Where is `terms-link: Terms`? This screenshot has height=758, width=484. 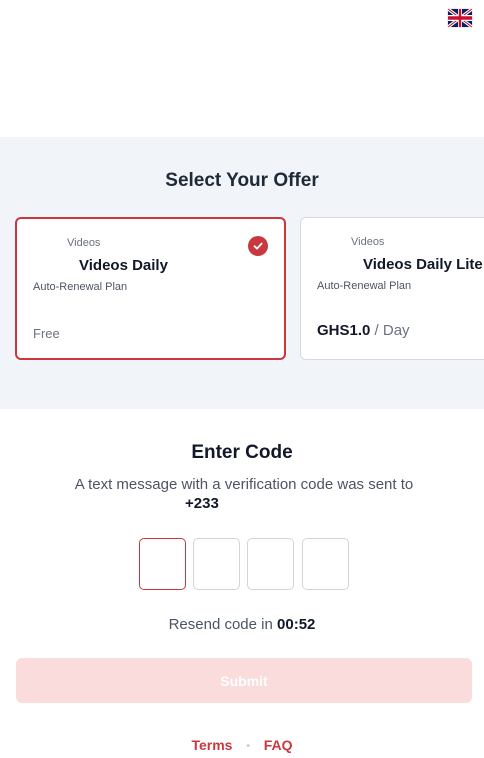 terms-link: Terms is located at coordinates (211, 745).